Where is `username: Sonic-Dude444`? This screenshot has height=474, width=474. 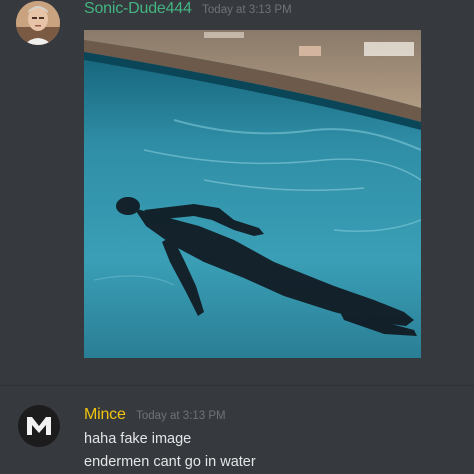
username: Sonic-Dude444 is located at coordinates (138, 8).